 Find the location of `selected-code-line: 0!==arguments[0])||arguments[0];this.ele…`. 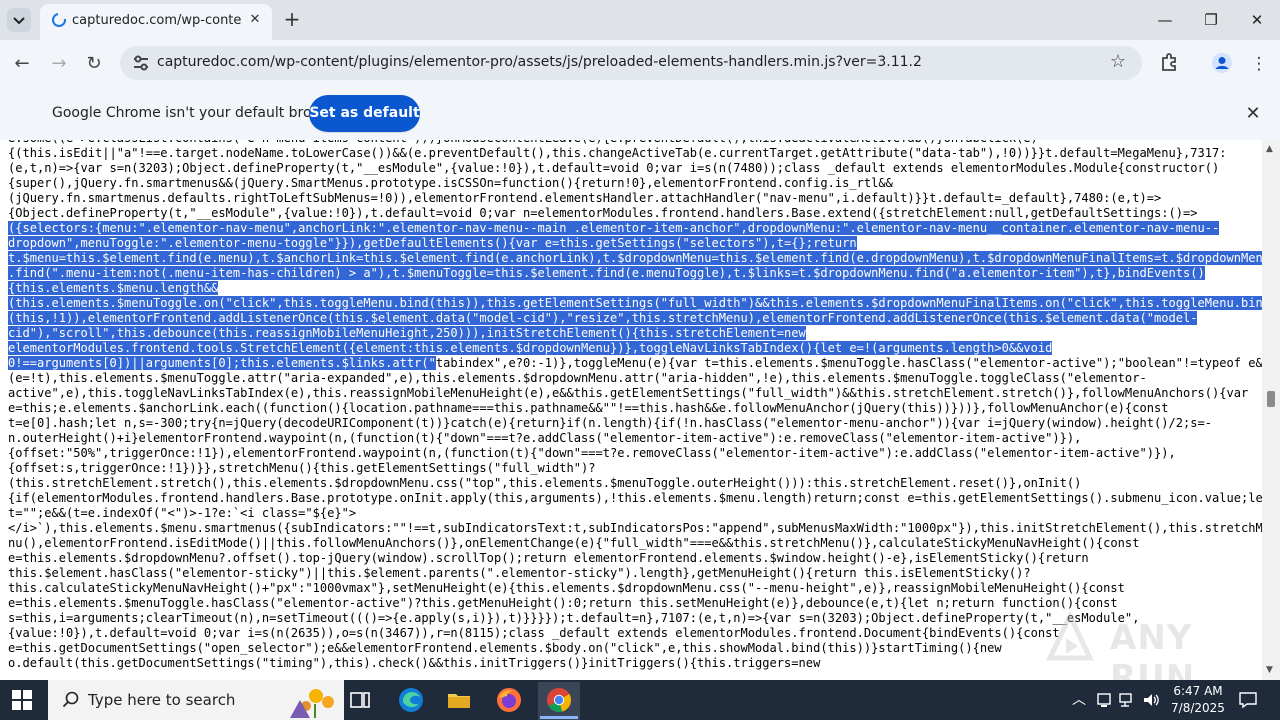

selected-code-line: 0!==arguments[0])||arguments[0];this.ele… is located at coordinates (222, 363).